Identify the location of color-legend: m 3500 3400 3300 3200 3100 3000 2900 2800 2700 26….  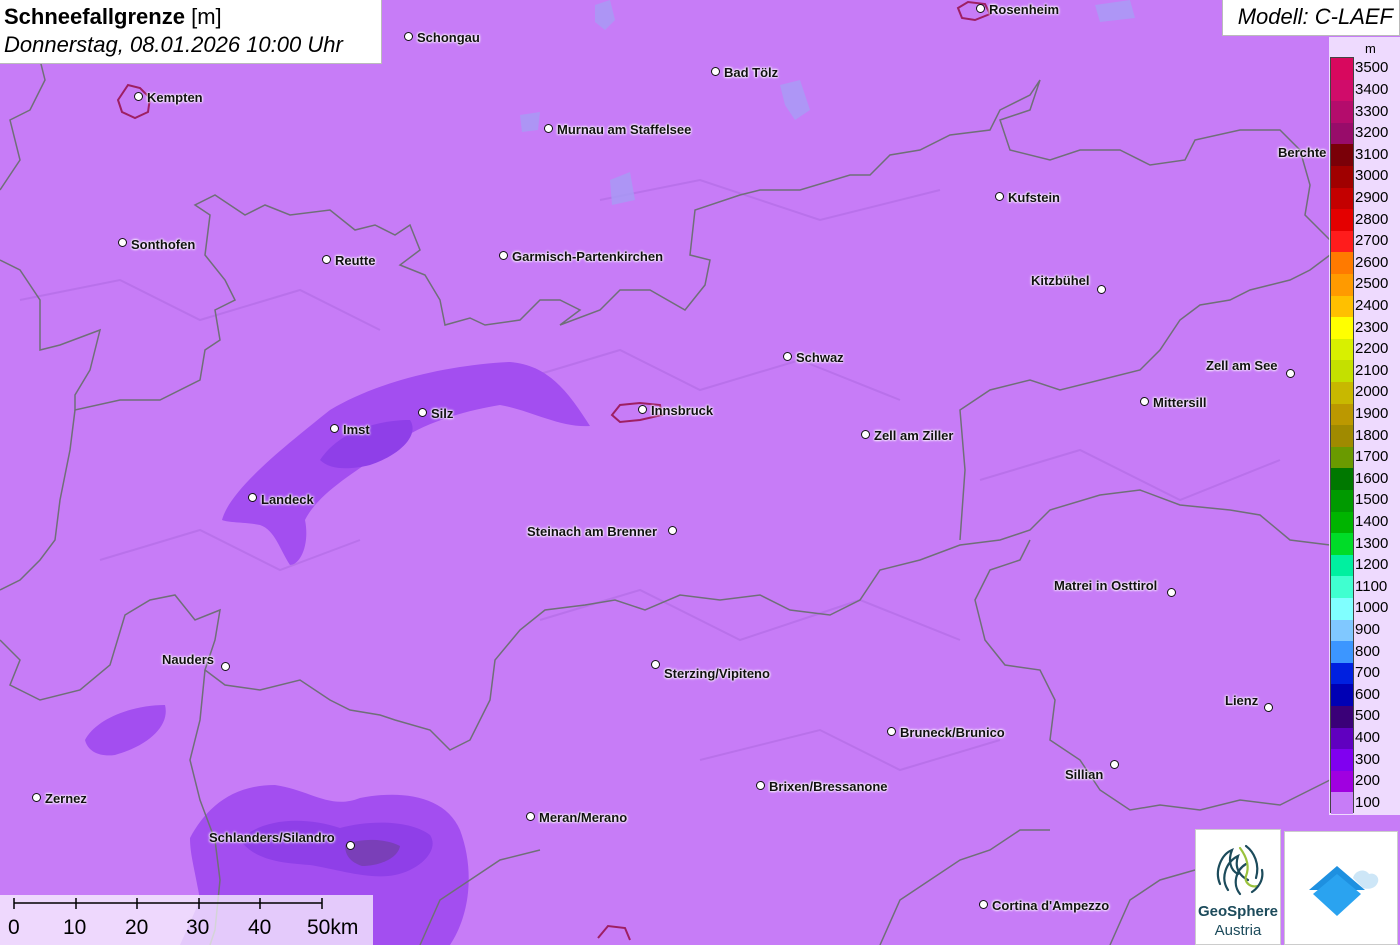
(1364, 426).